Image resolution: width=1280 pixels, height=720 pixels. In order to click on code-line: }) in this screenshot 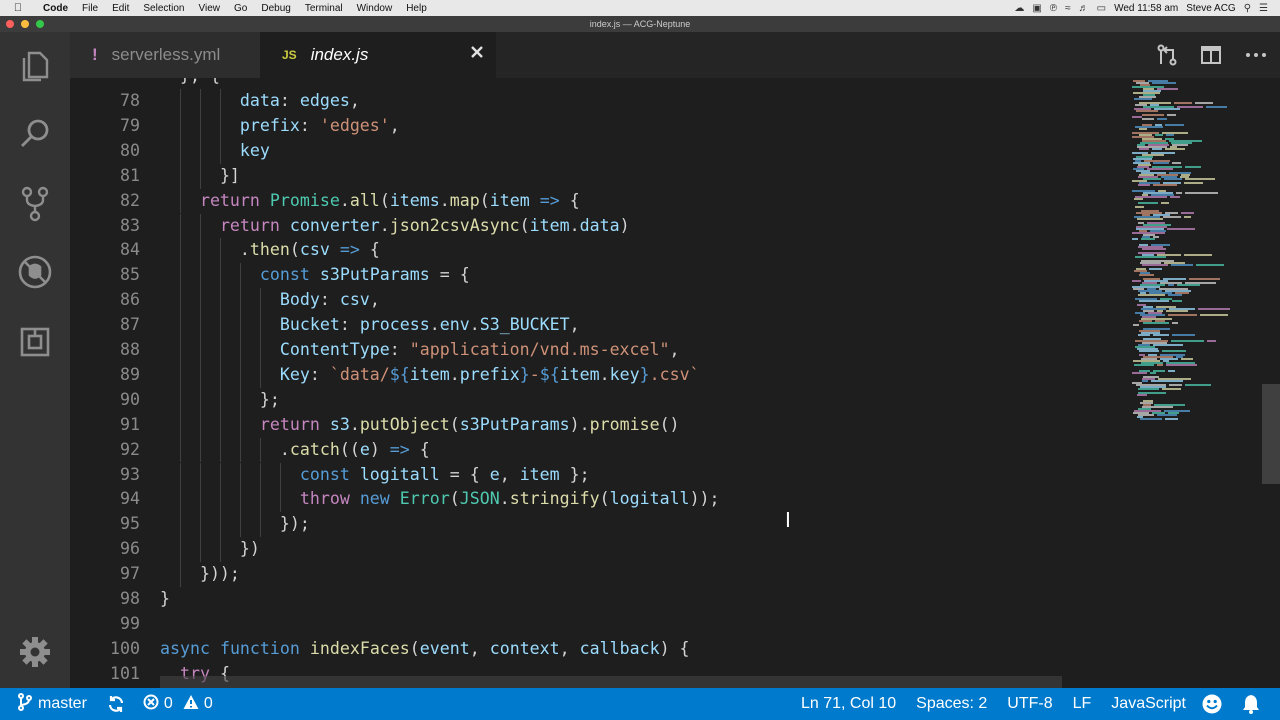, I will do `click(250, 549)`.